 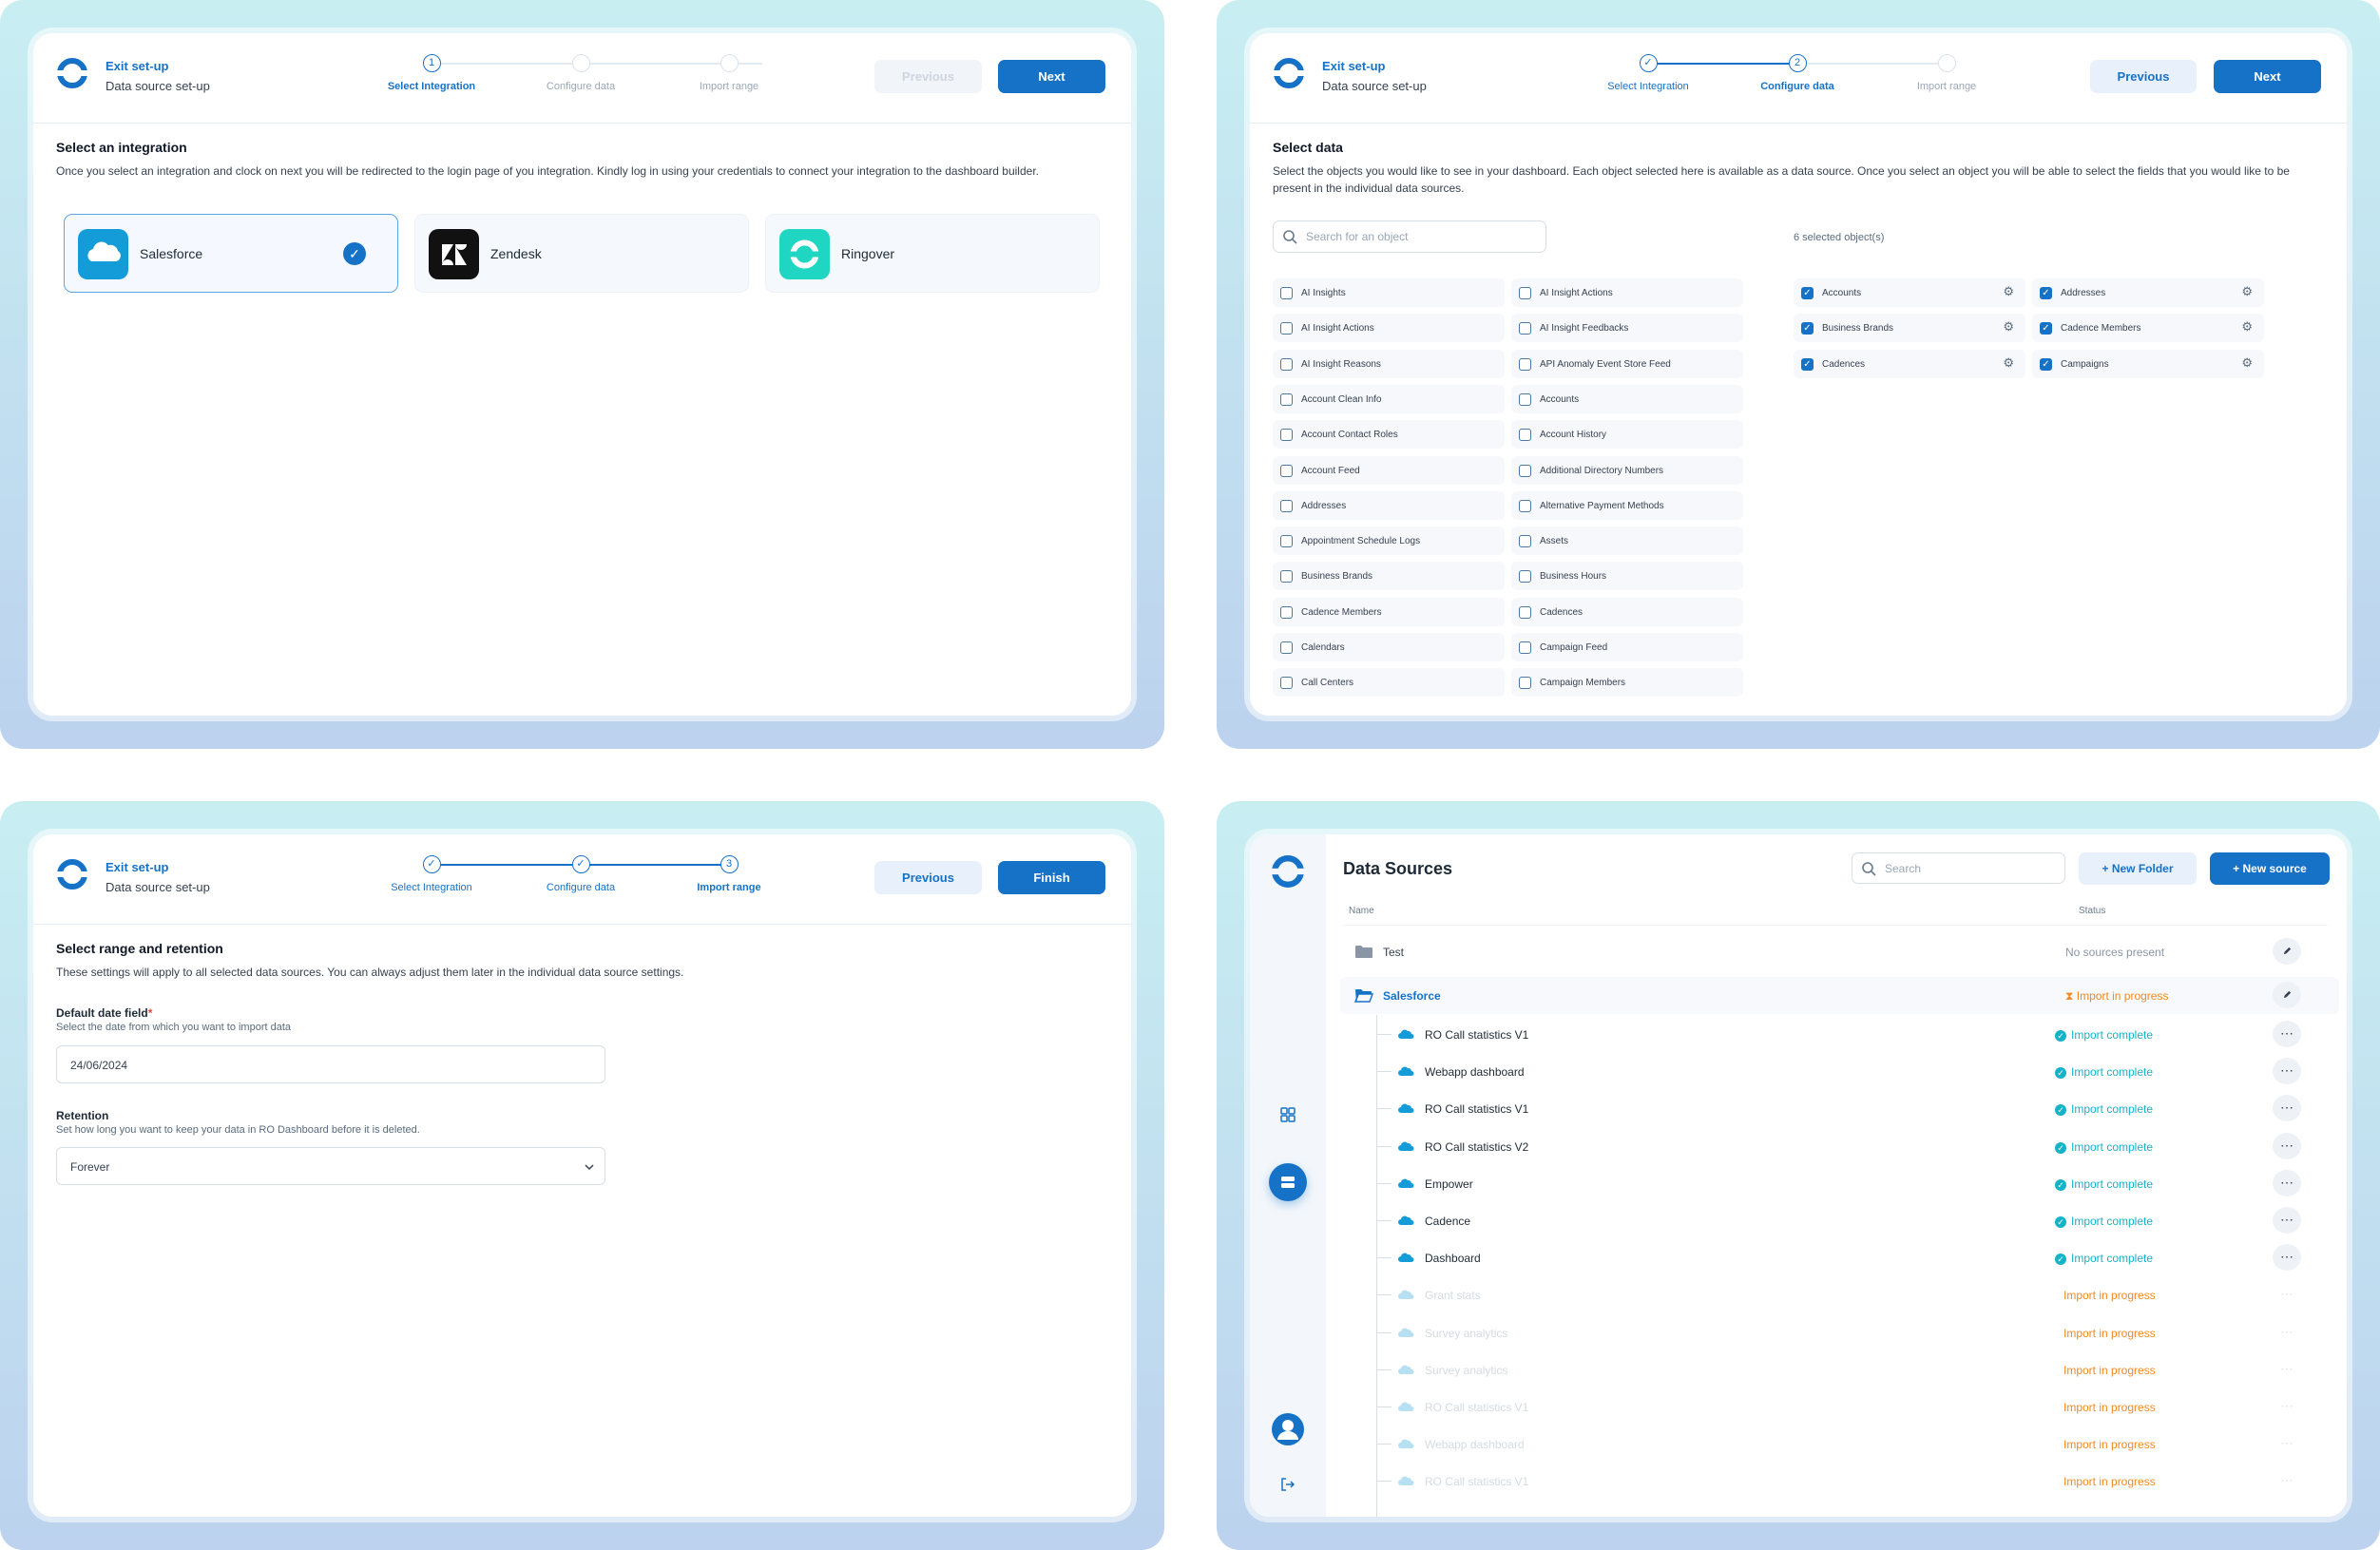 What do you see at coordinates (1839, 951) in the screenshot?
I see `folder-row-test: Test No sources present` at bounding box center [1839, 951].